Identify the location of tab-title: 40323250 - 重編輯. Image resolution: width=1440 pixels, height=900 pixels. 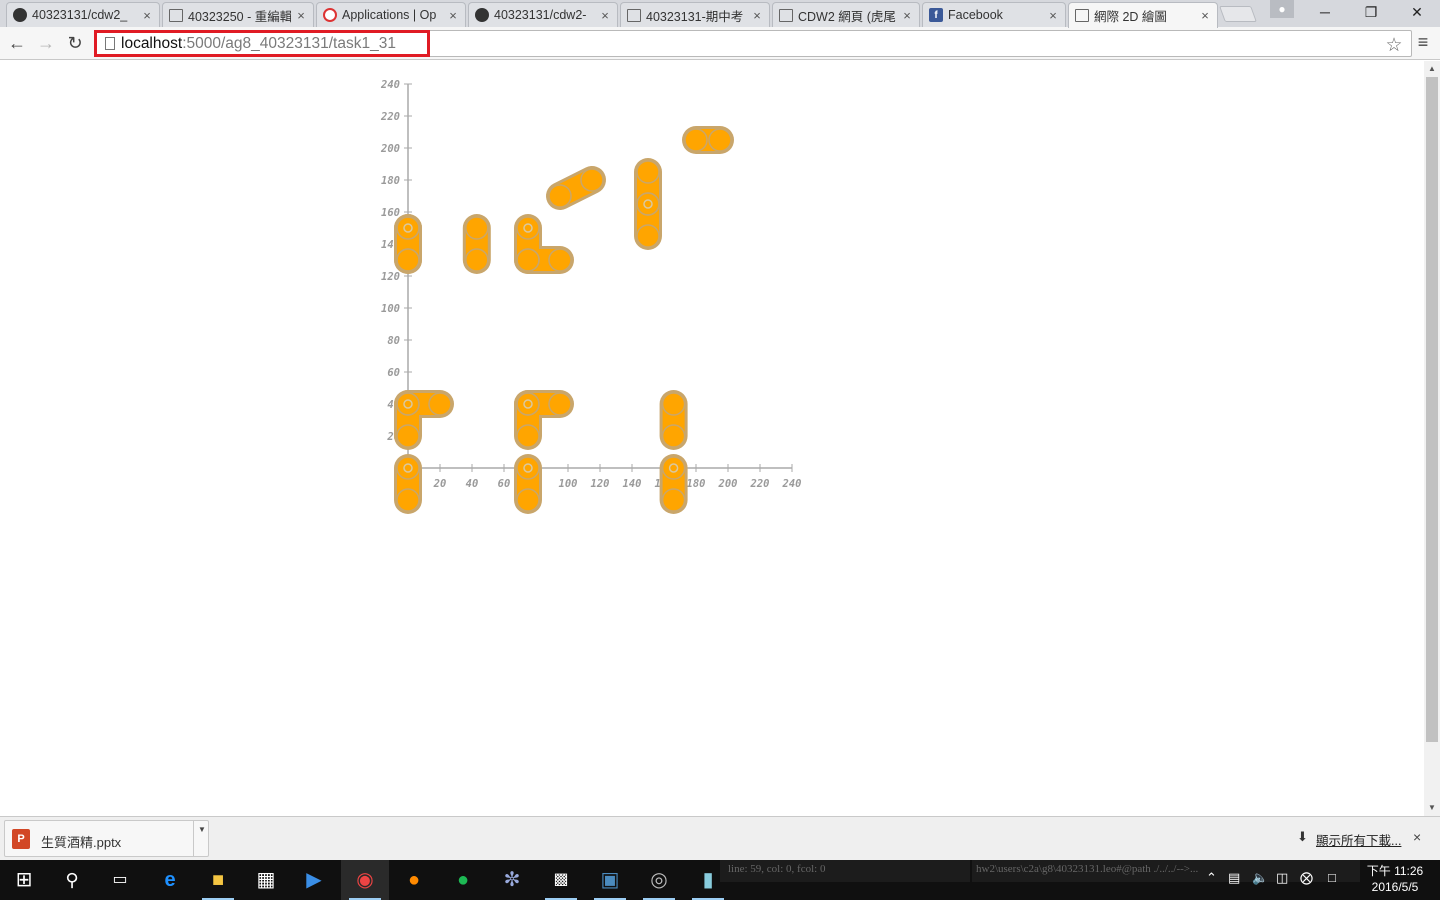
(239, 16).